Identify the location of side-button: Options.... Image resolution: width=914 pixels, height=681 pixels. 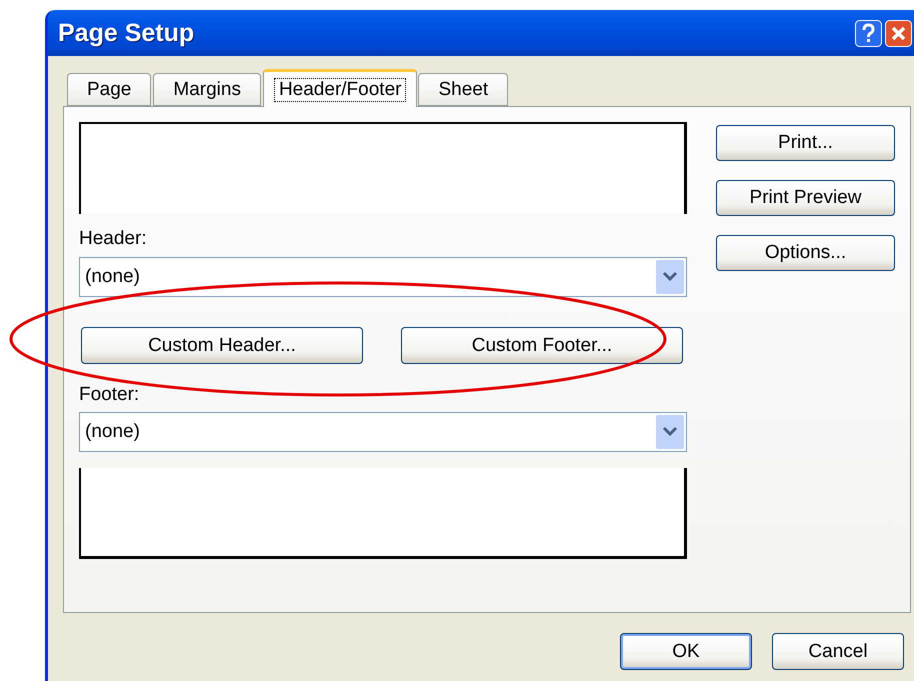
(805, 253).